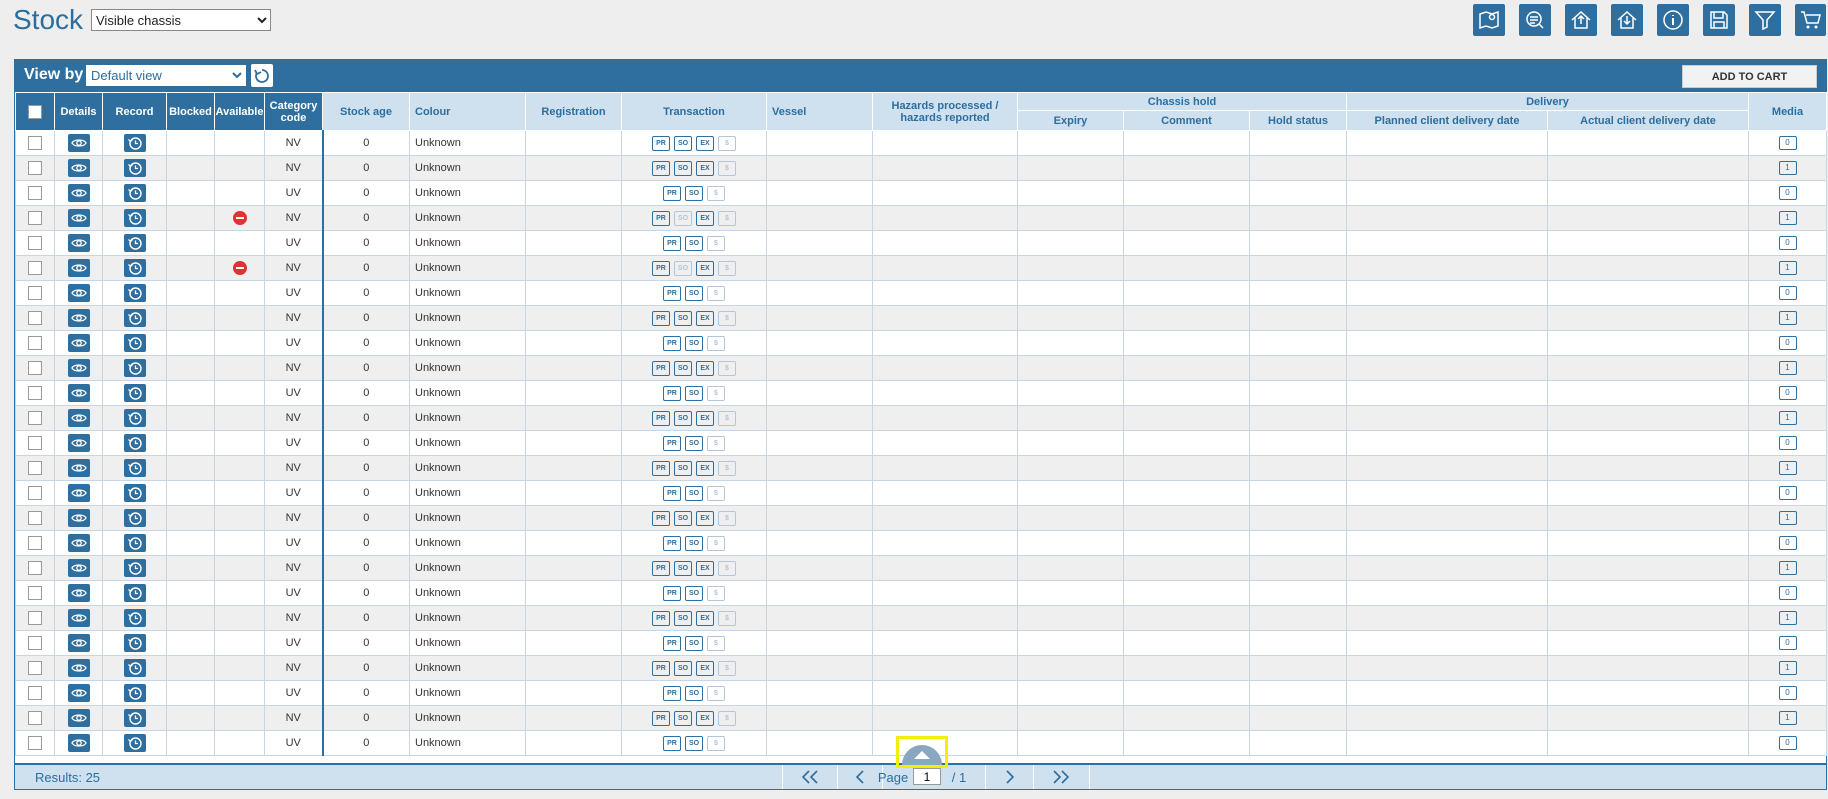 The image size is (1828, 799). What do you see at coordinates (181, 20) in the screenshot?
I see `chassis-filter-select: Visible chassis` at bounding box center [181, 20].